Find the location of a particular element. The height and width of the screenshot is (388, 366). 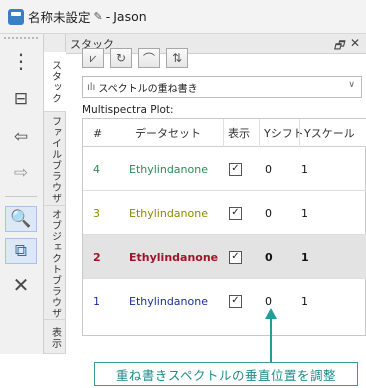

redo-icon: ⇨ is located at coordinates (21, 173).